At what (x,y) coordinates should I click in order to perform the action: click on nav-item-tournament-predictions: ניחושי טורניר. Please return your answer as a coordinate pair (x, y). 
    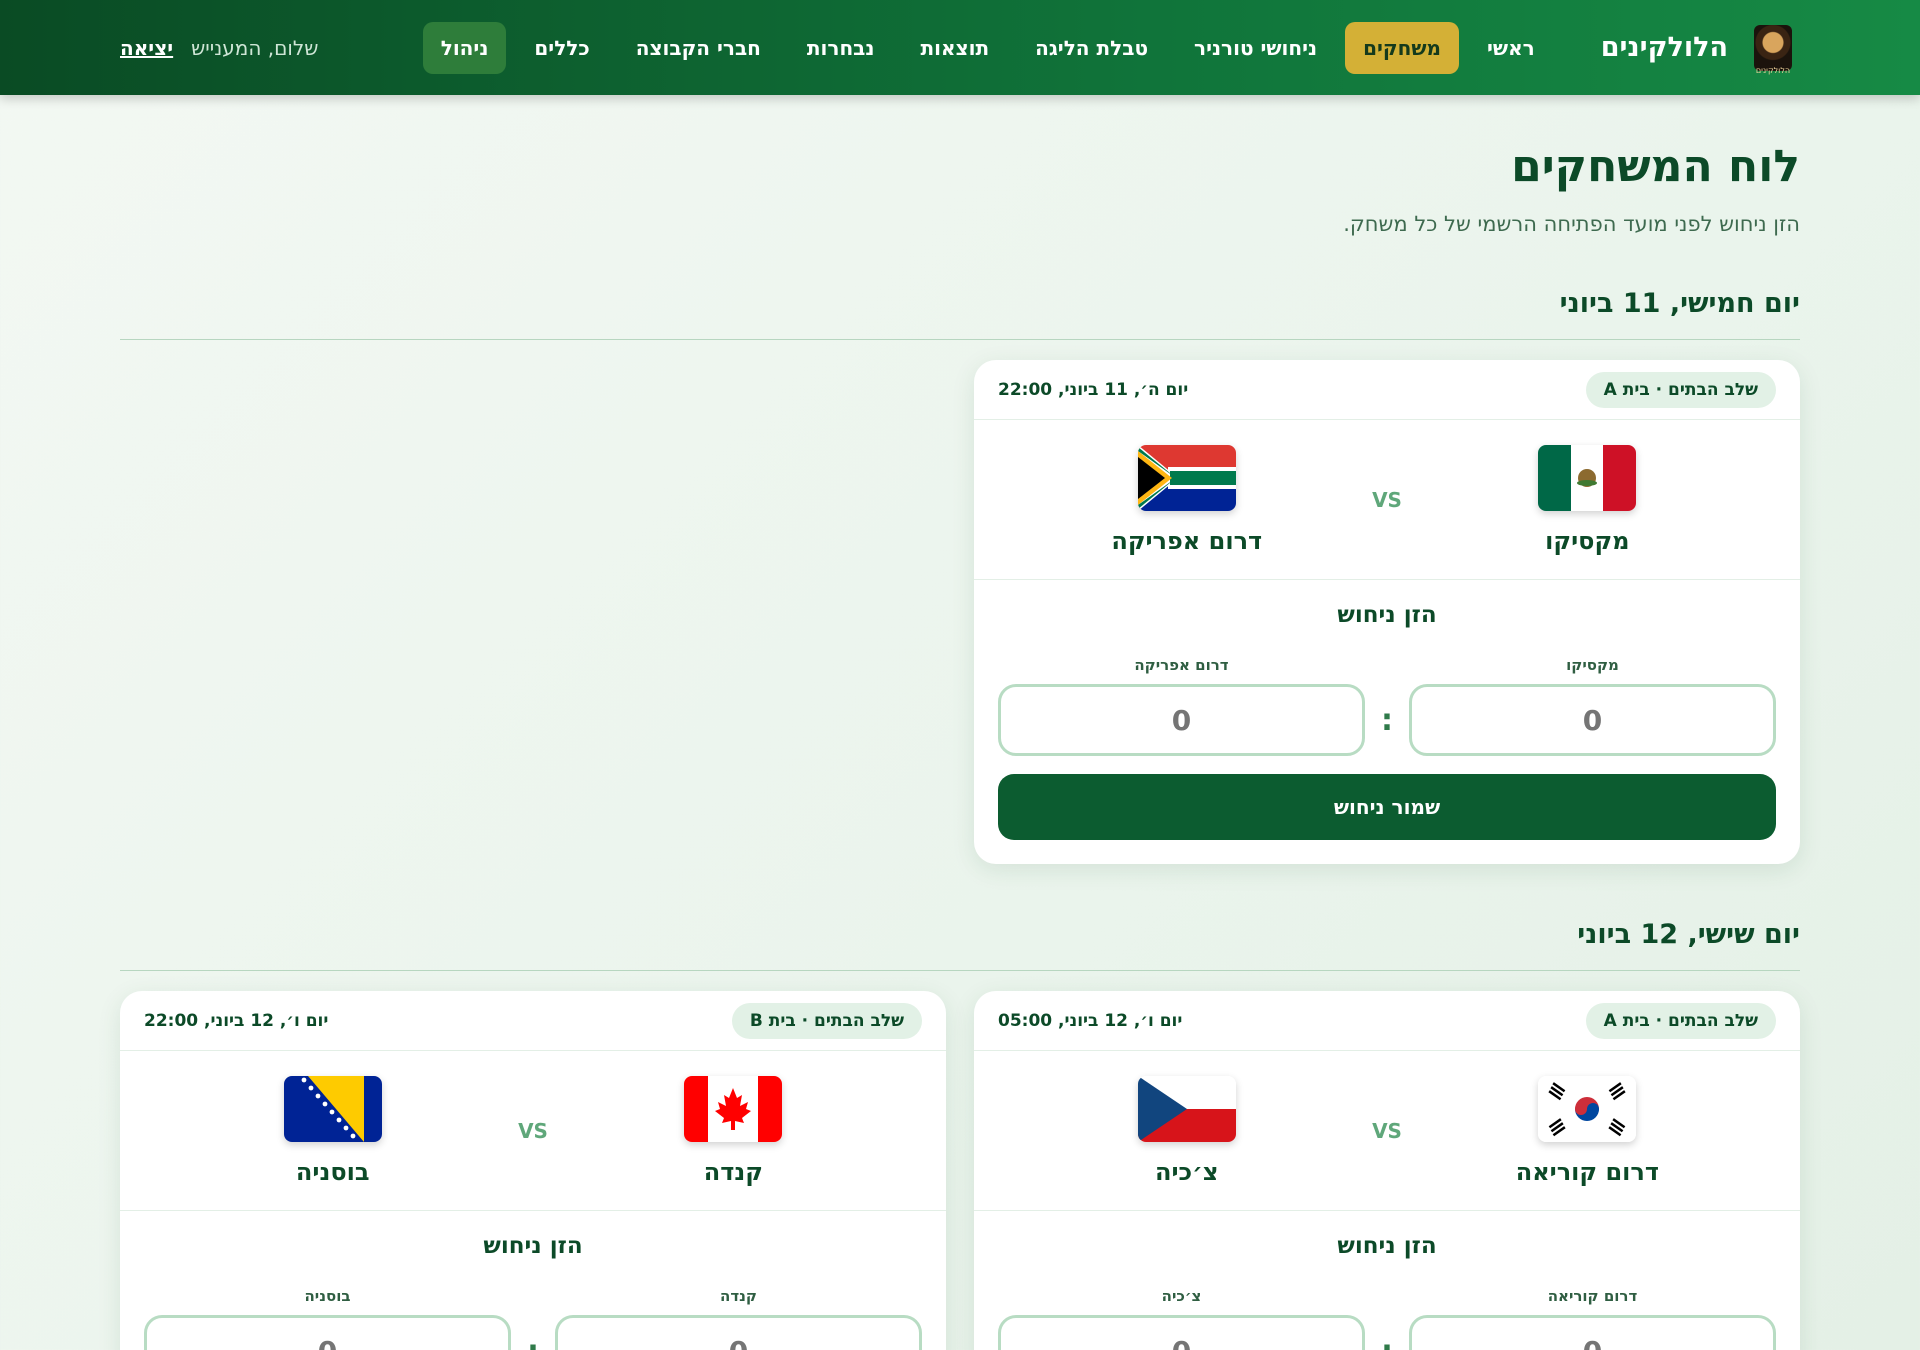
    Looking at the image, I should click on (1255, 48).